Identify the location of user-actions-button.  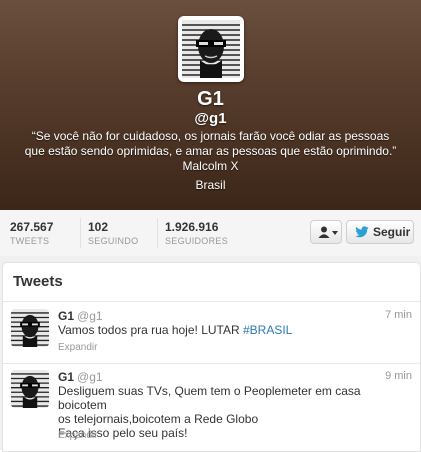
(326, 232).